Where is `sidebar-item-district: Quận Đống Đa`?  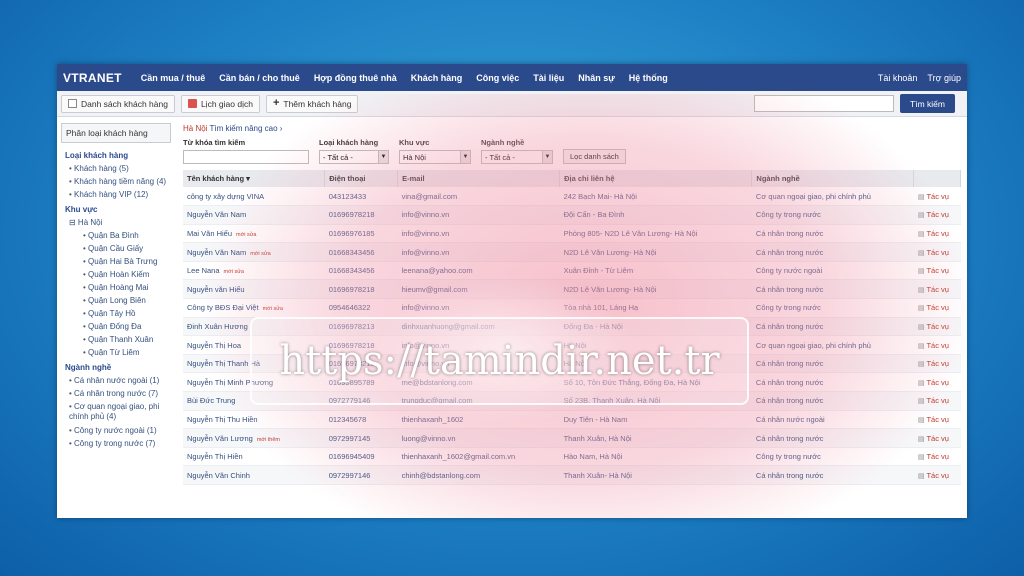
sidebar-item-district: Quận Đống Đa is located at coordinates (127, 326).